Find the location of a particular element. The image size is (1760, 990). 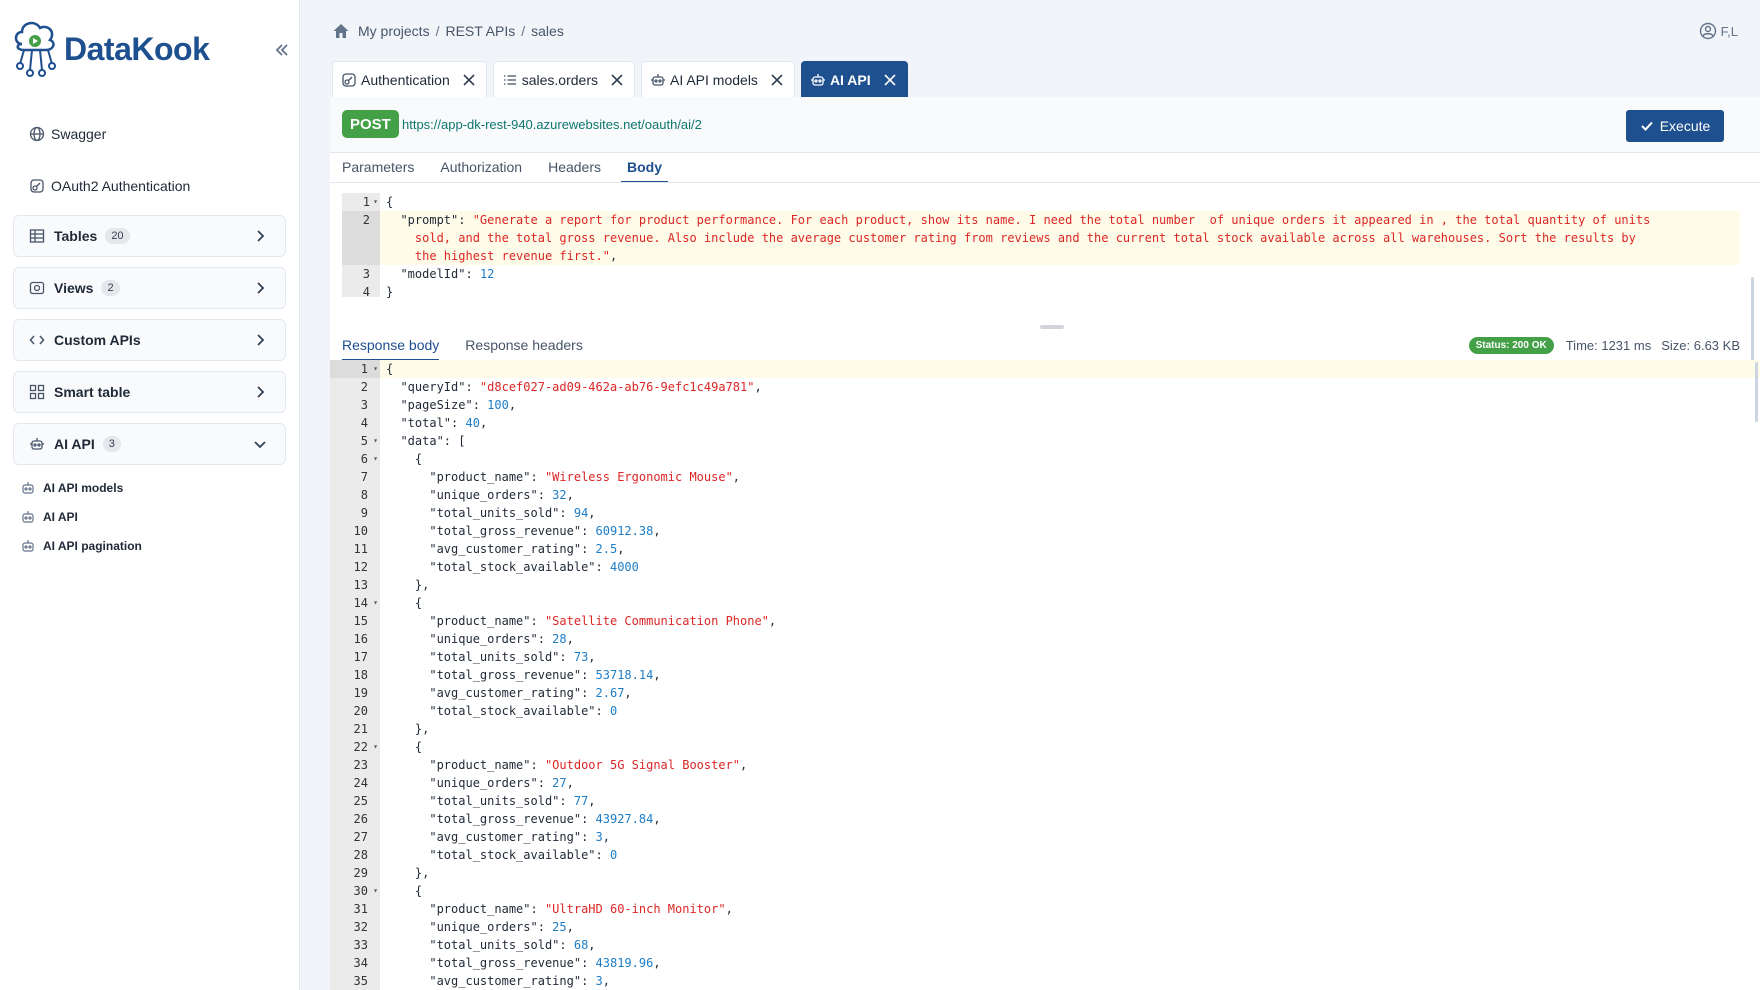

tab-response-headers: Response headers is located at coordinates (524, 349).